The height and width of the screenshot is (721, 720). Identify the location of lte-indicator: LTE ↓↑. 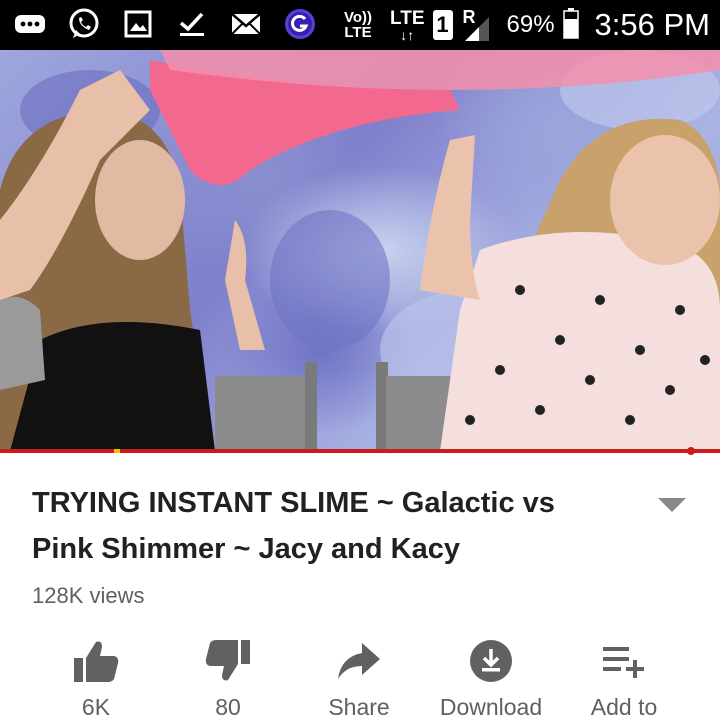
(407, 25).